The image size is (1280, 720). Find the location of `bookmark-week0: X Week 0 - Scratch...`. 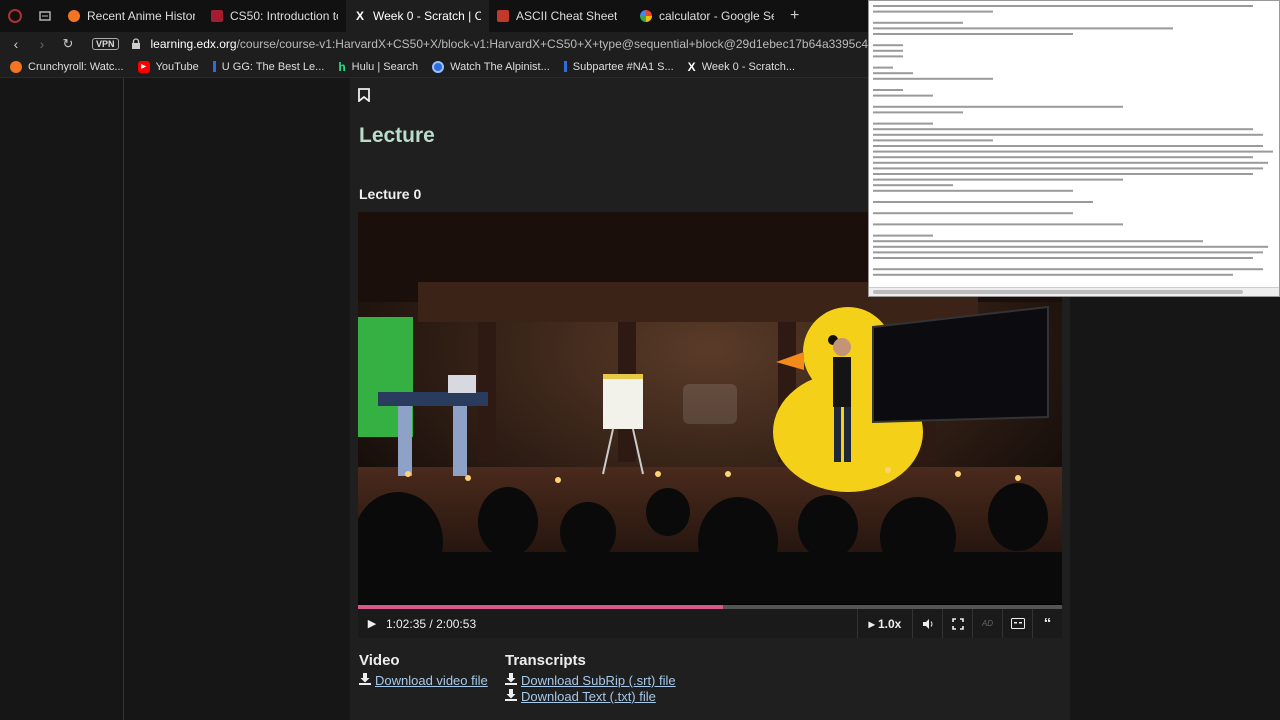

bookmark-week0: X Week 0 - Scratch... is located at coordinates (741, 67).